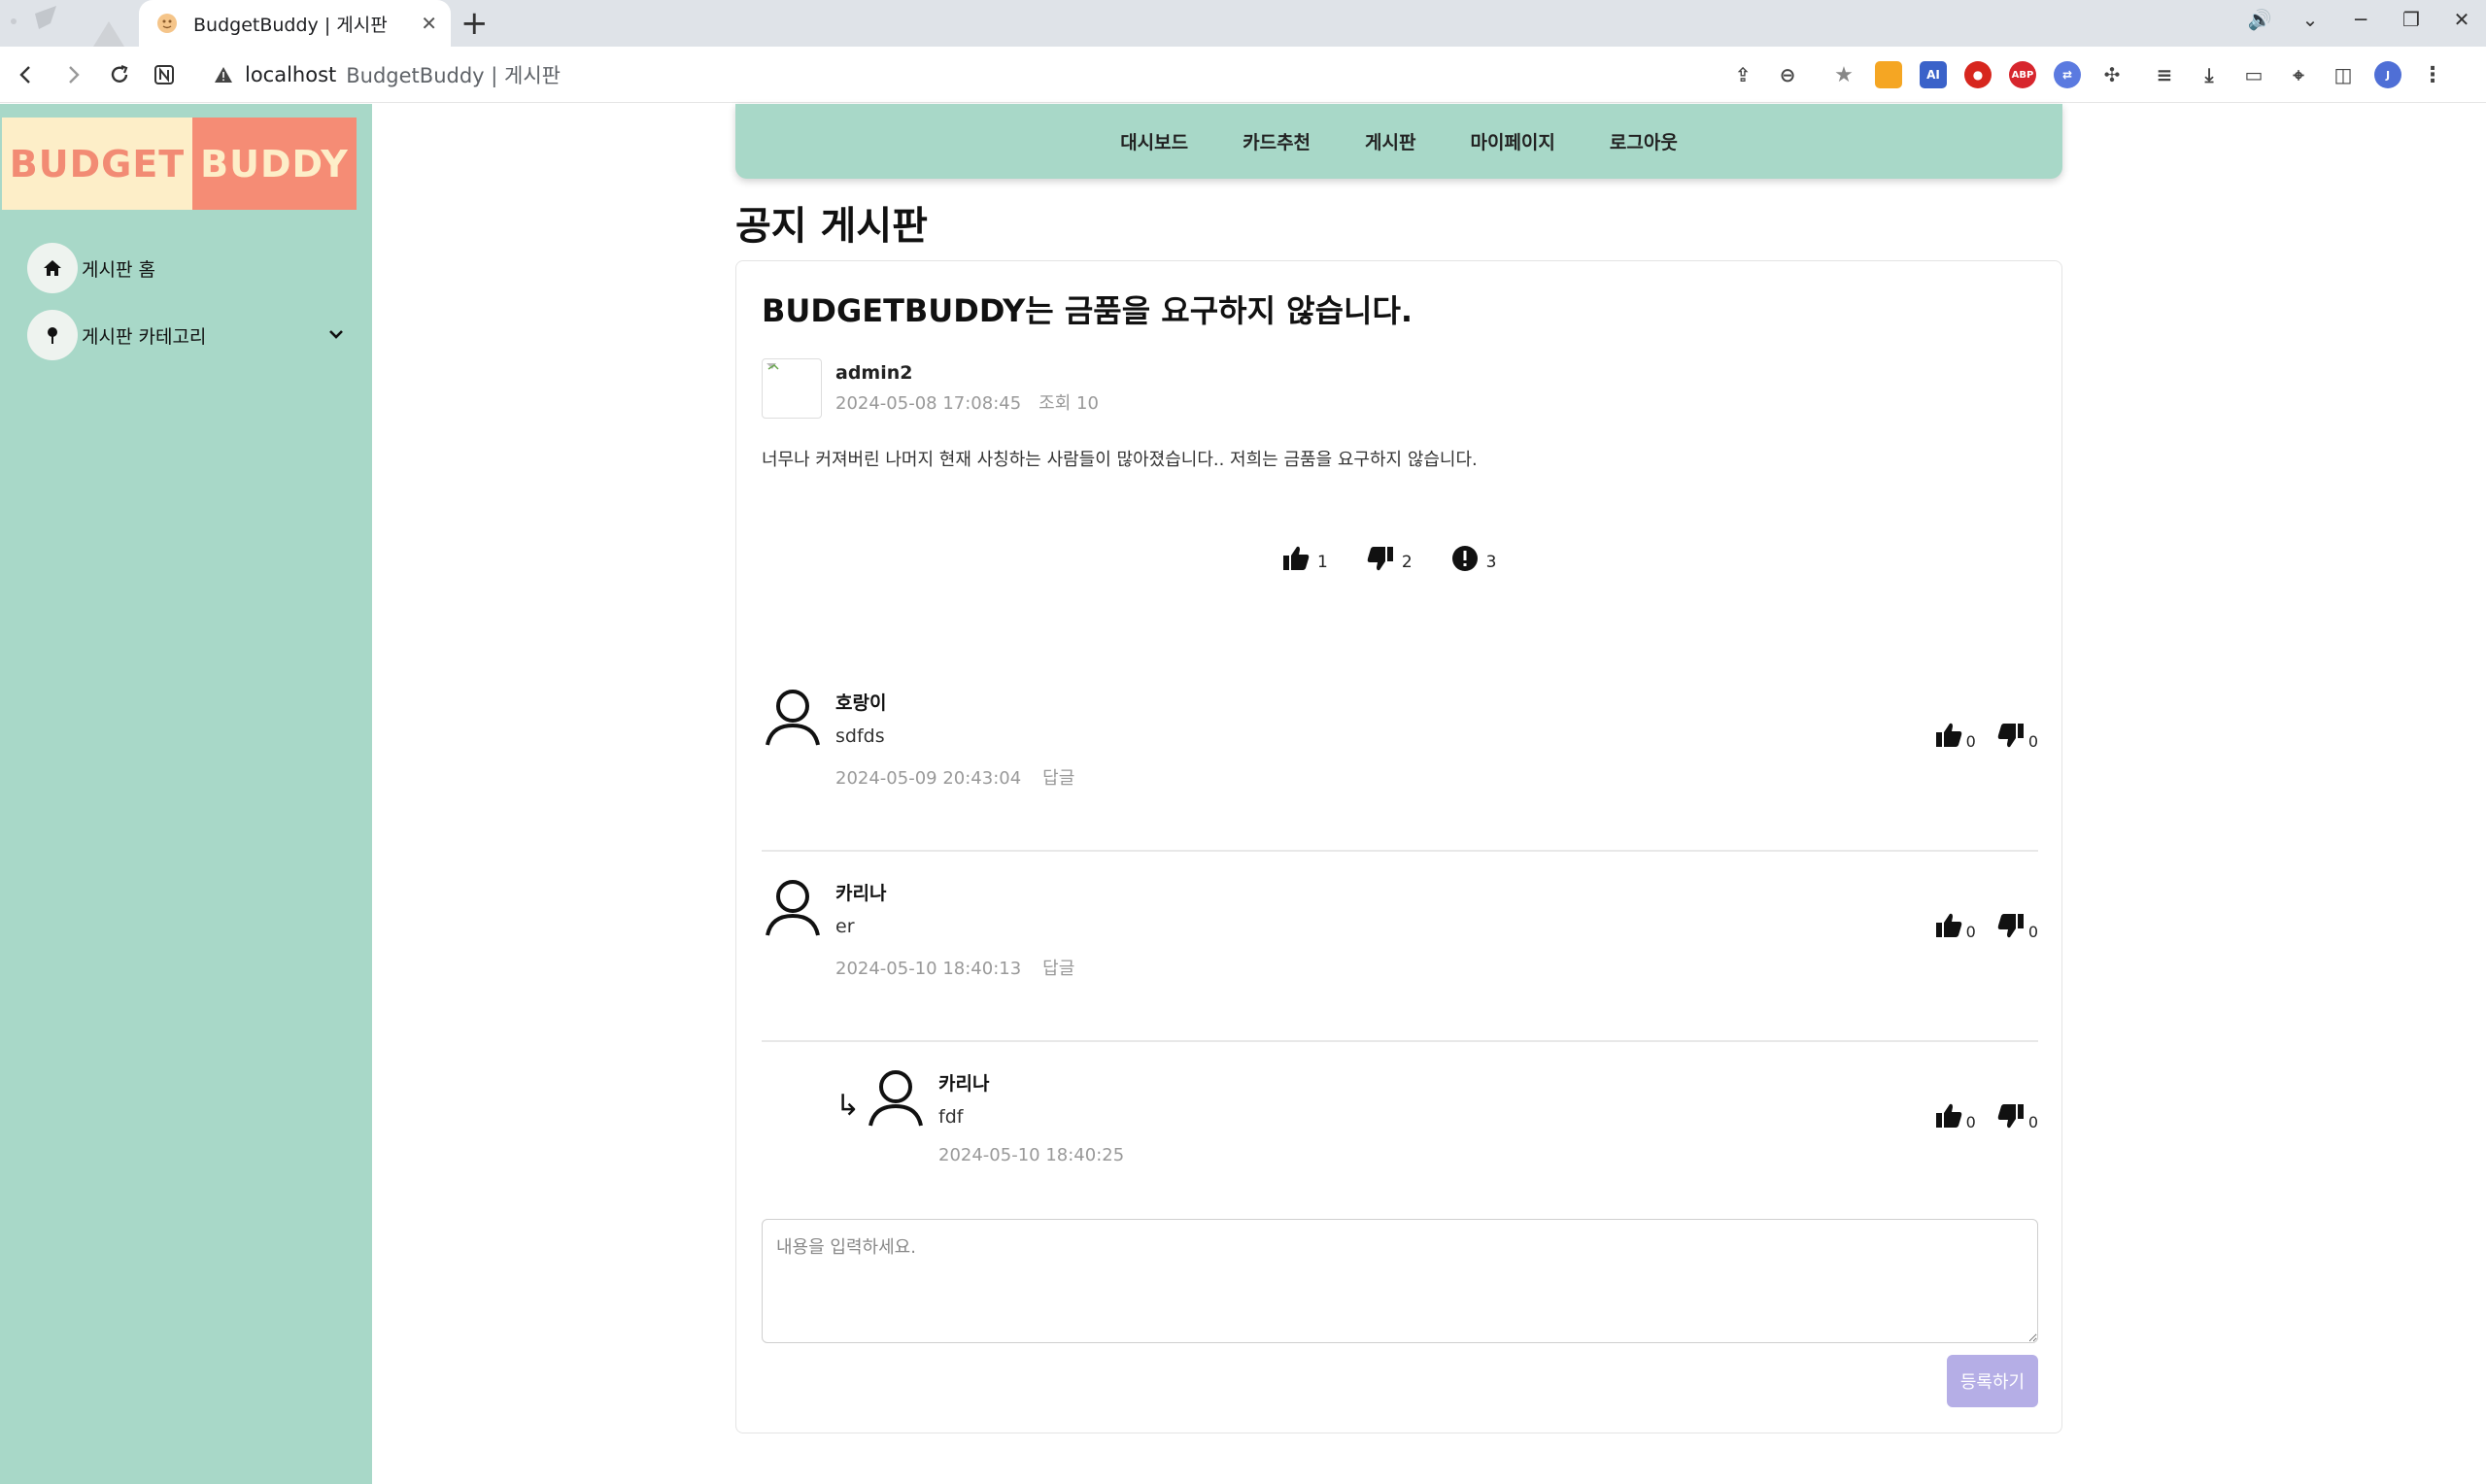  What do you see at coordinates (336, 334) in the screenshot?
I see `chevron-down-icon` at bounding box center [336, 334].